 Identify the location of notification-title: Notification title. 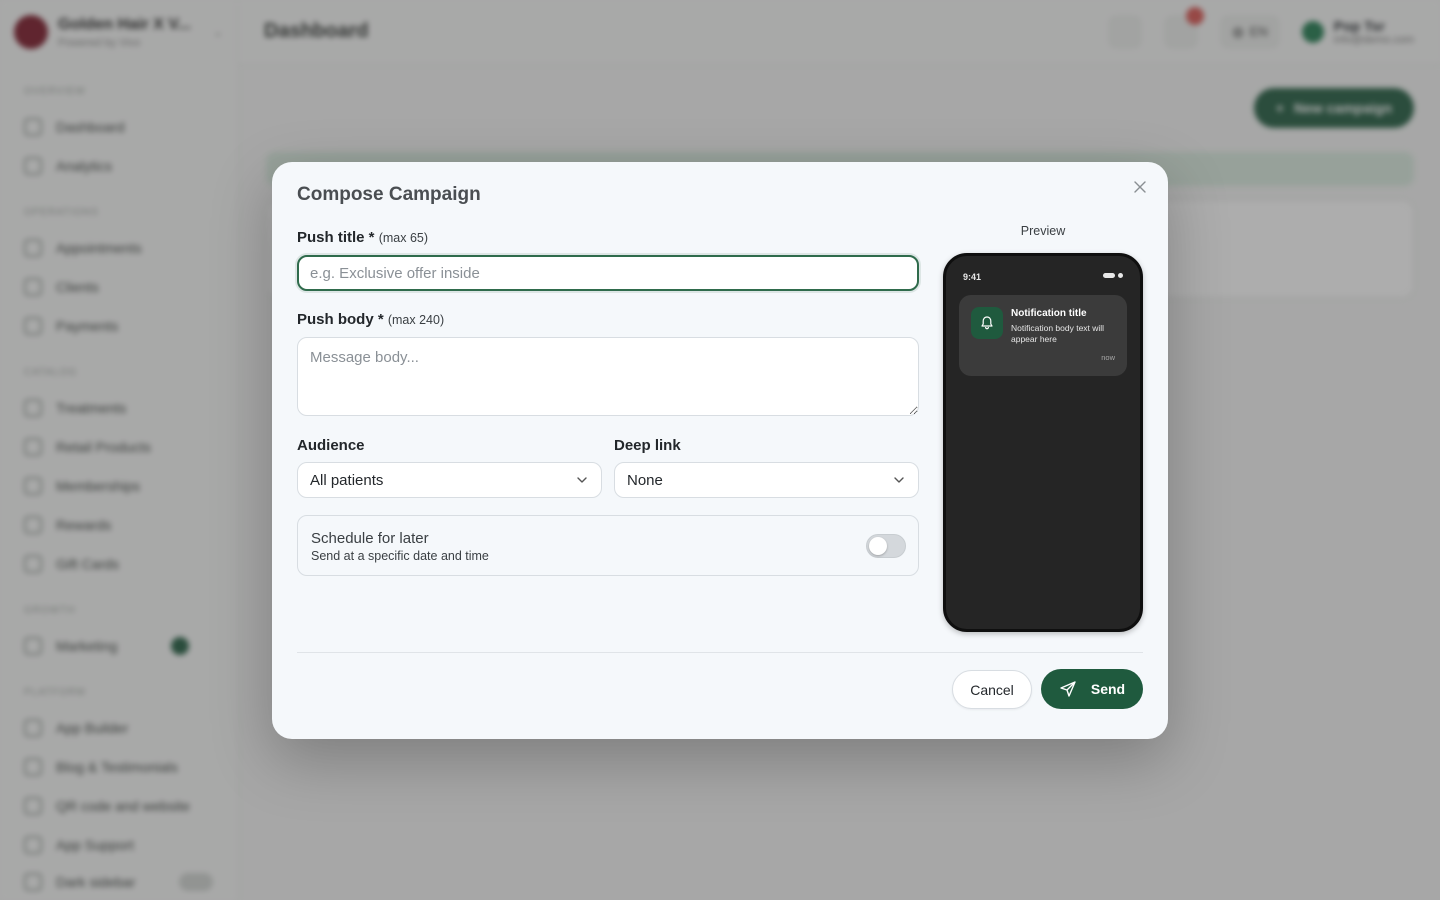
(1049, 313).